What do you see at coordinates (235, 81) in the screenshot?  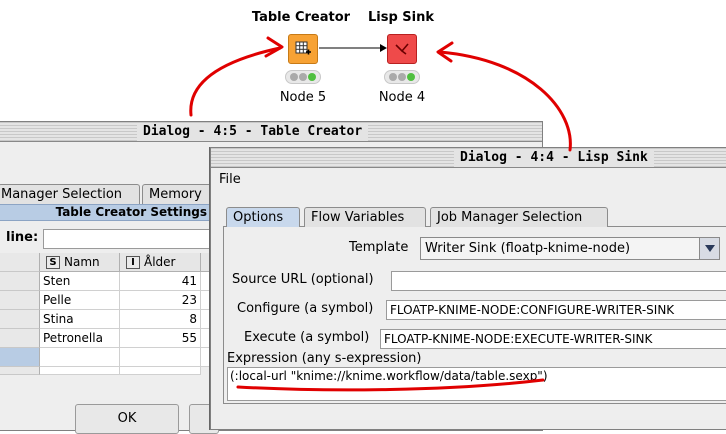 I see `annotation-arrow-left` at bounding box center [235, 81].